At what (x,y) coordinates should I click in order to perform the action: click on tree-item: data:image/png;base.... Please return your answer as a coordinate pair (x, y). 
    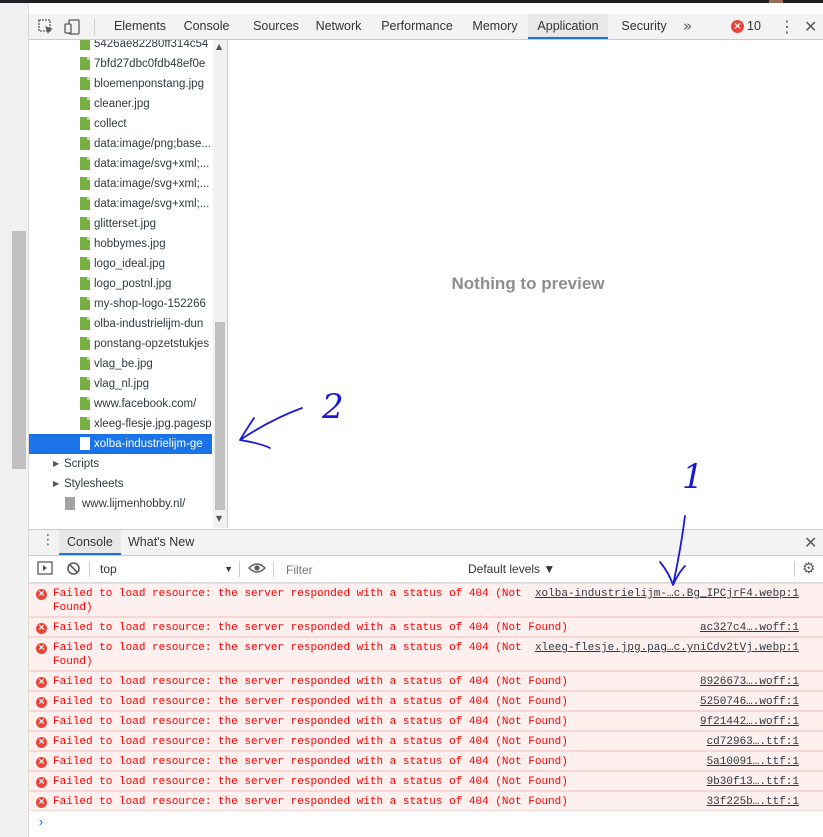
    Looking at the image, I should click on (120, 144).